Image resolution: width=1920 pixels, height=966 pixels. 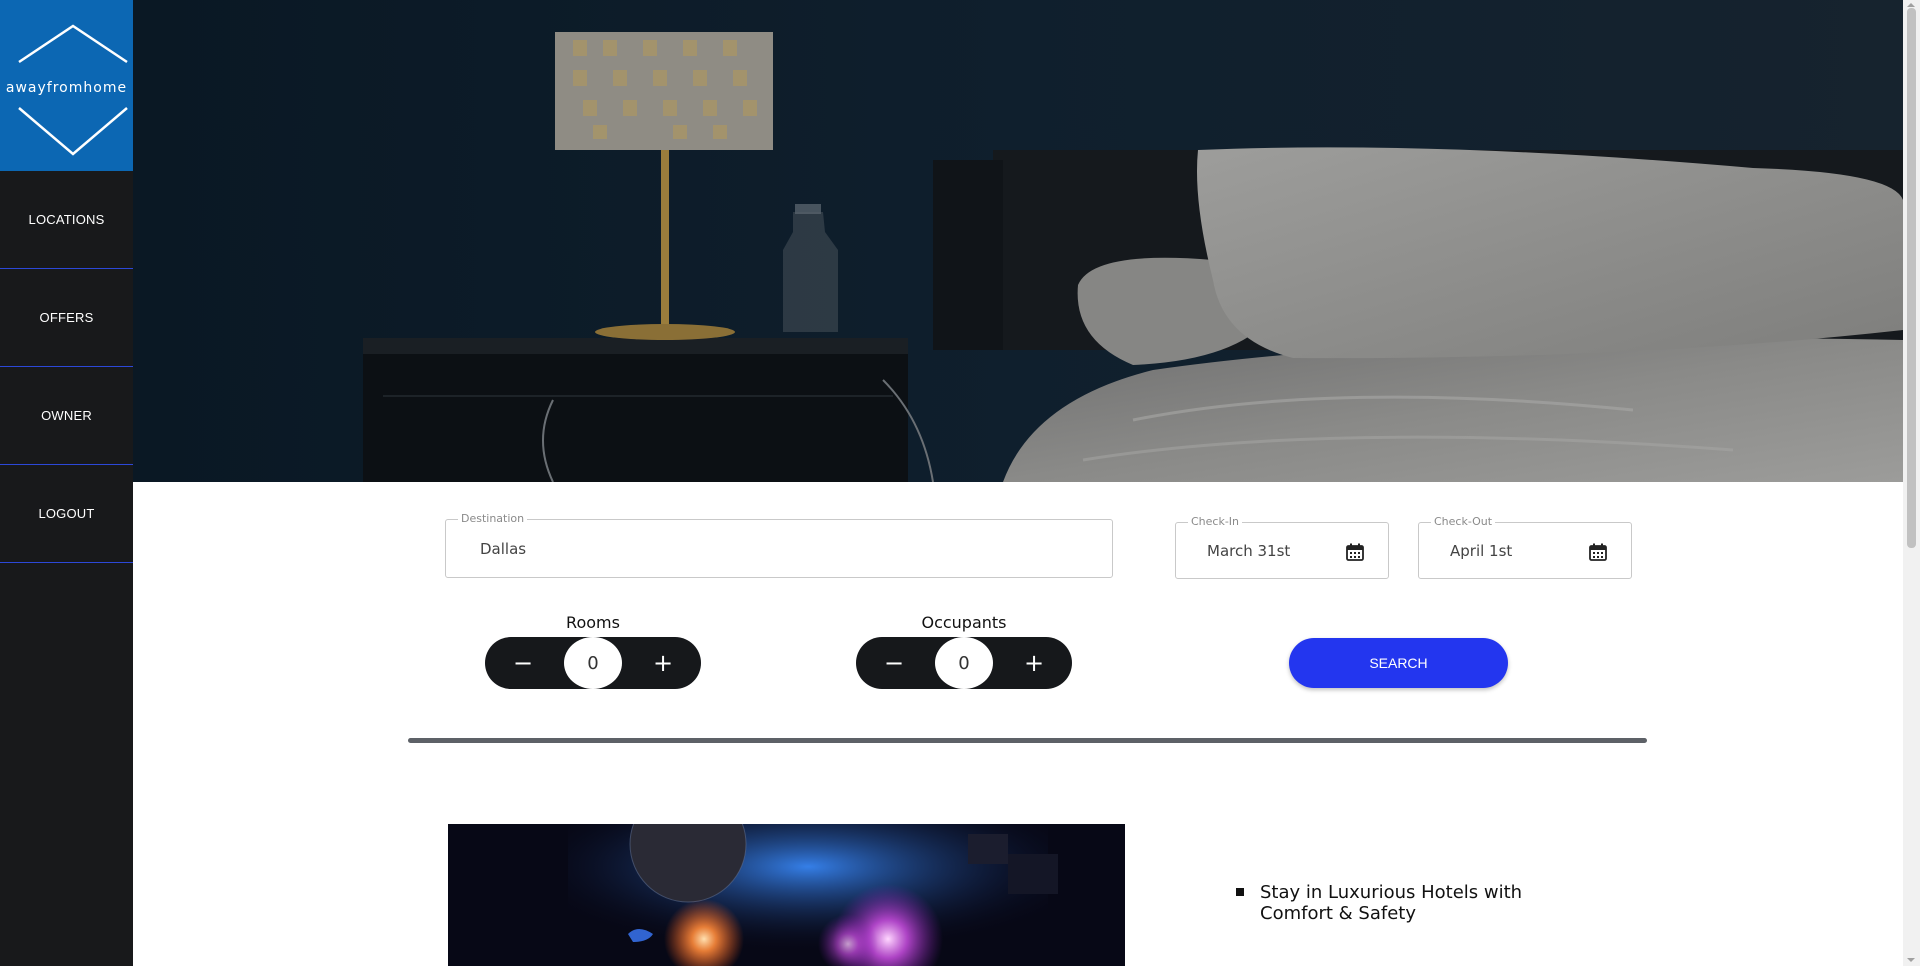 I want to click on destination-field: Destination, so click(x=779, y=545).